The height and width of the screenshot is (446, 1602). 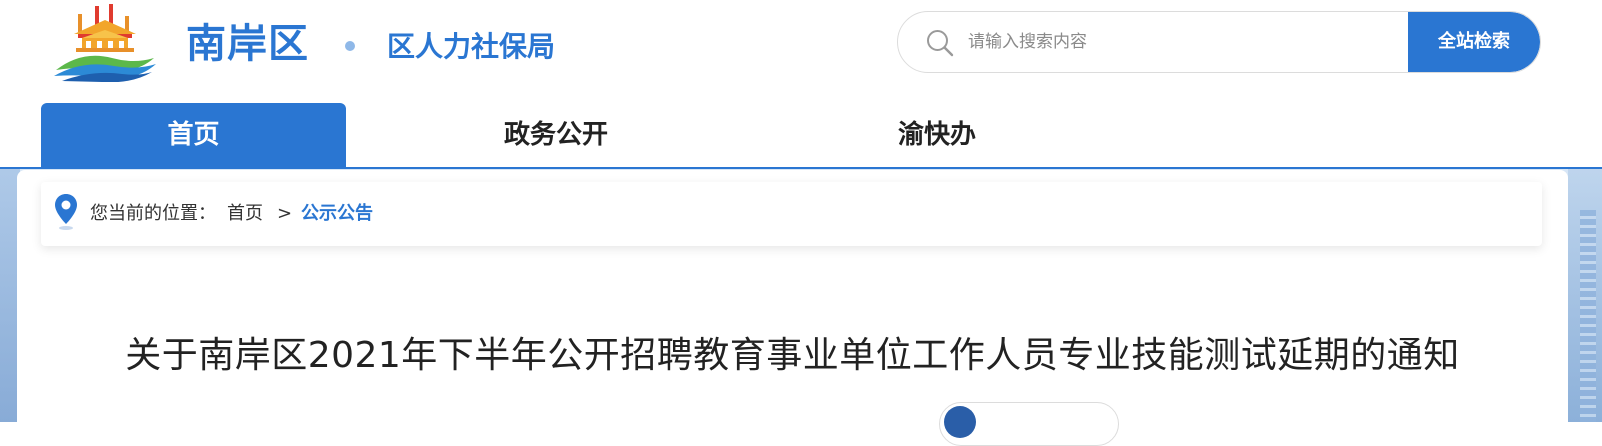 What do you see at coordinates (247, 44) in the screenshot?
I see `site-name: 南岸区` at bounding box center [247, 44].